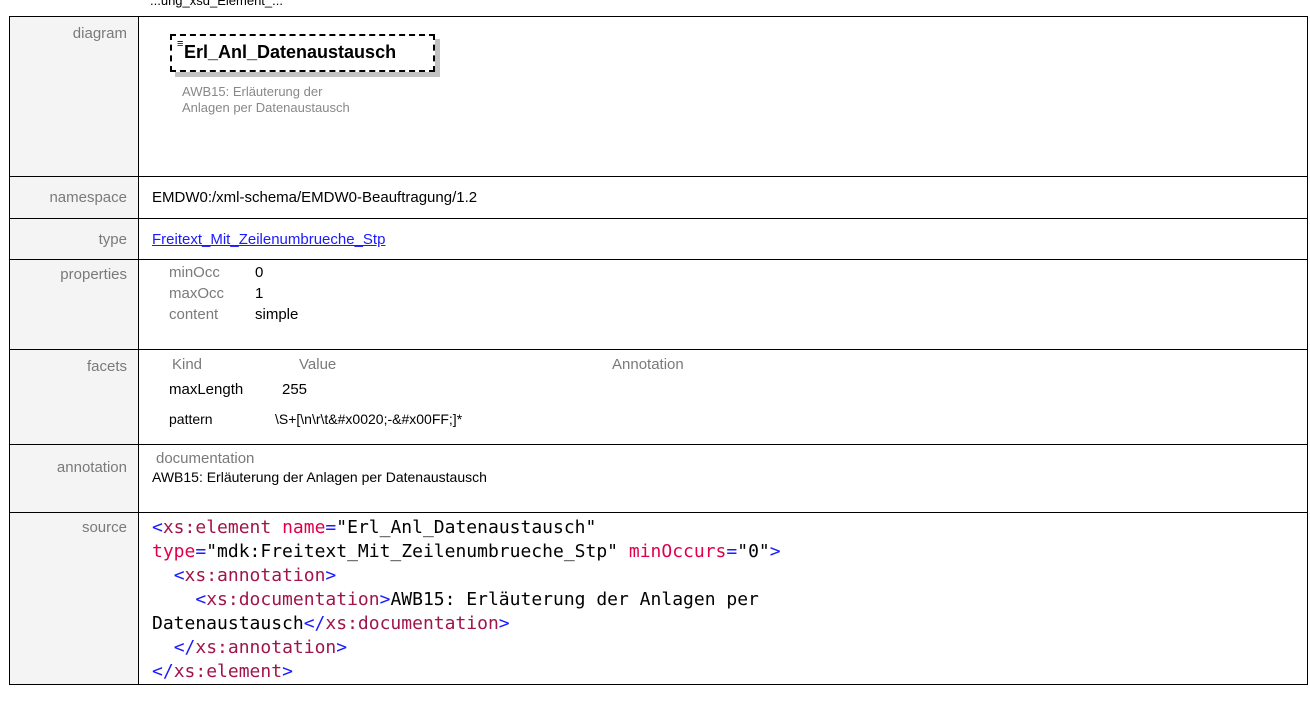  Describe the element at coordinates (290, 52) in the screenshot. I see `element-box-name: Erl_Anl_Datenaustausch` at that location.